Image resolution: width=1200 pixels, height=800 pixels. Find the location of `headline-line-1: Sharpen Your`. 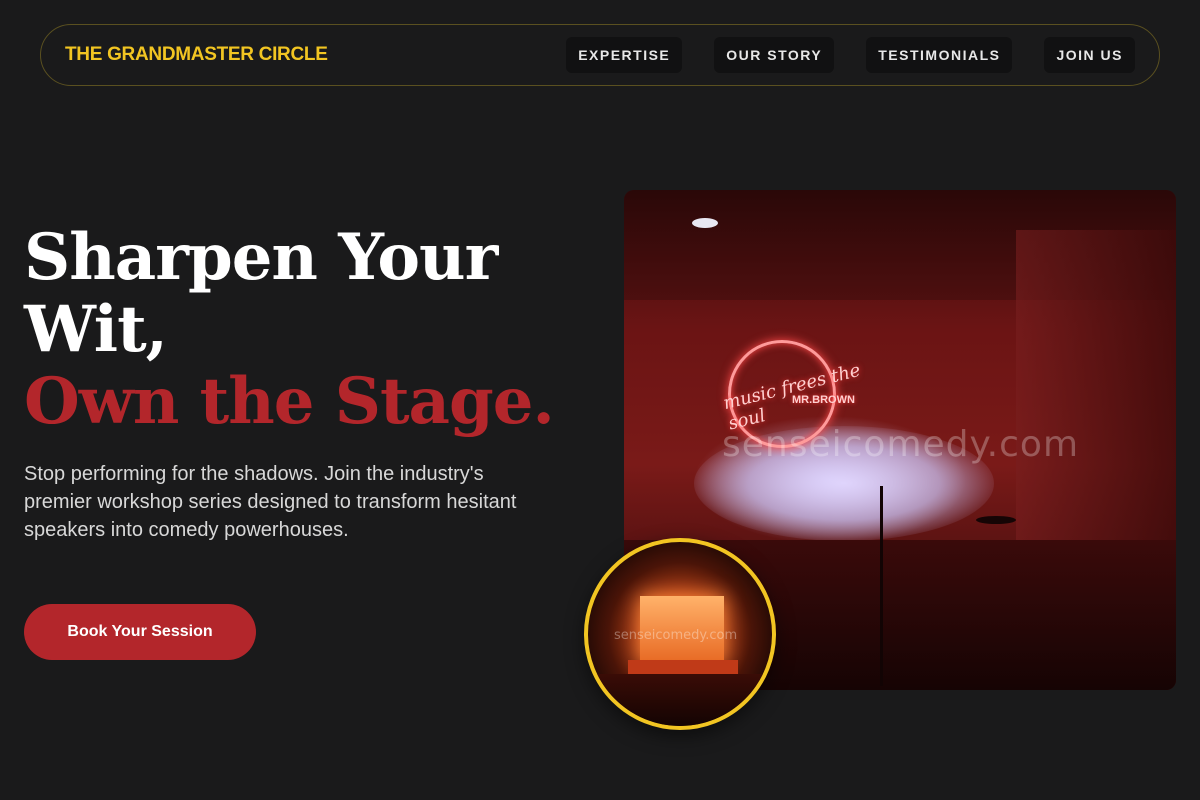

headline-line-1: Sharpen Your is located at coordinates (261, 257).